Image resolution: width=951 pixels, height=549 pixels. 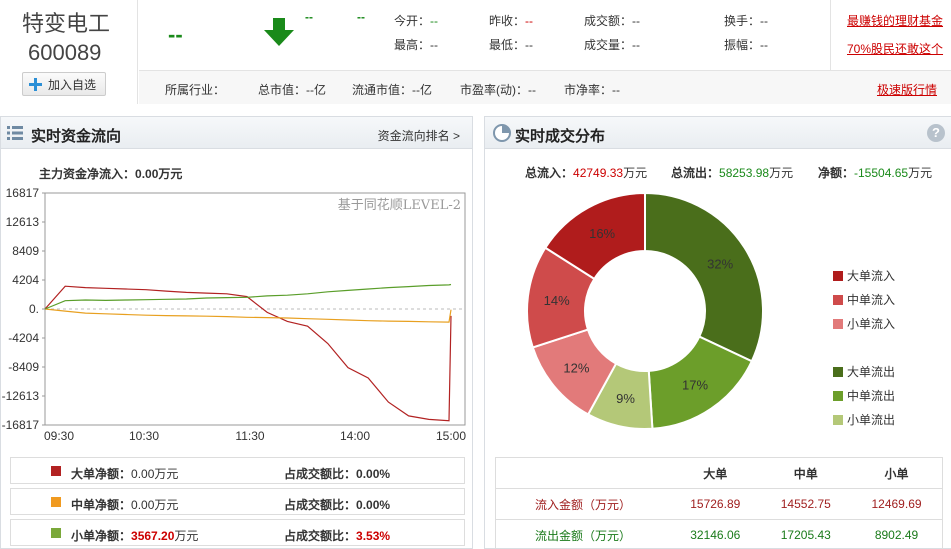 What do you see at coordinates (125, 505) in the screenshot?
I see `legend-label: 中单净额：0.00万元` at bounding box center [125, 505].